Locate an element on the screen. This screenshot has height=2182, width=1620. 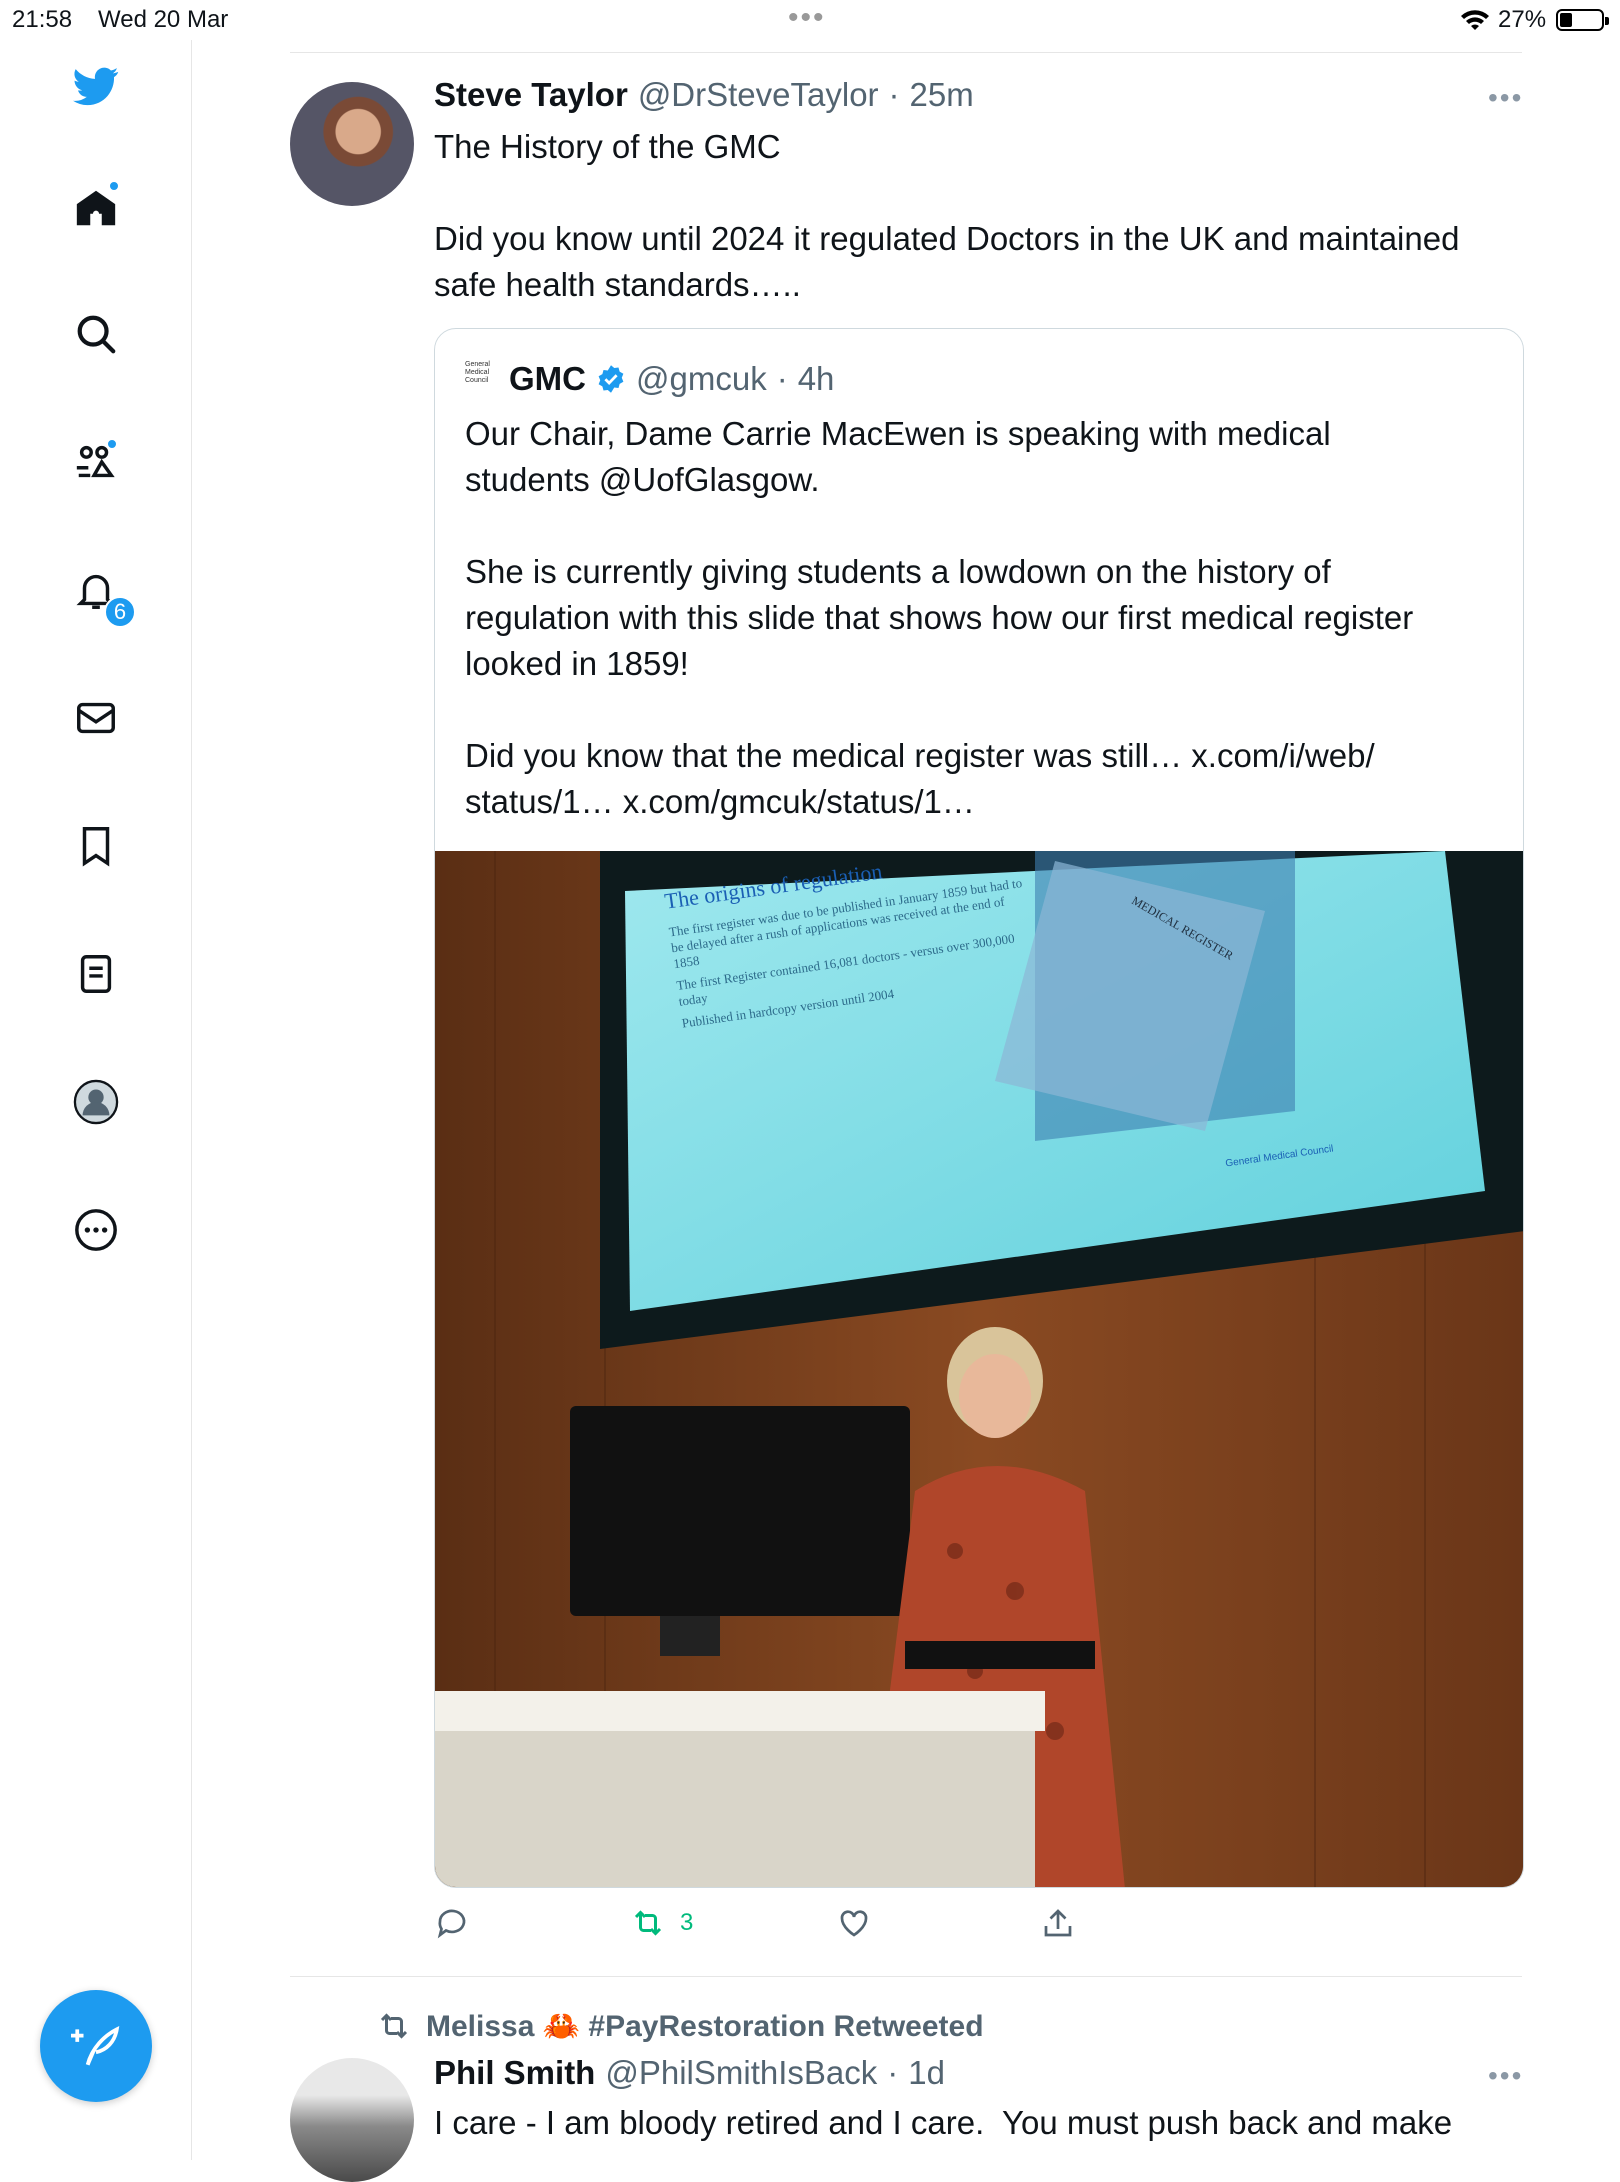
tweet1-more-options-icon: ••• is located at coordinates (1505, 98).